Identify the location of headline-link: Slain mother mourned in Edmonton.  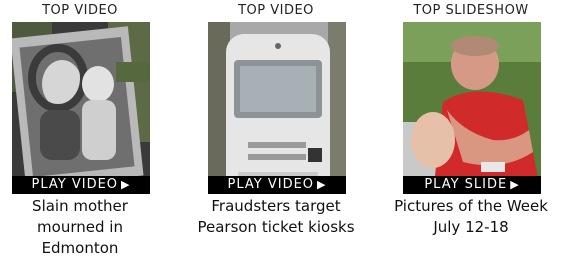
(80, 227).